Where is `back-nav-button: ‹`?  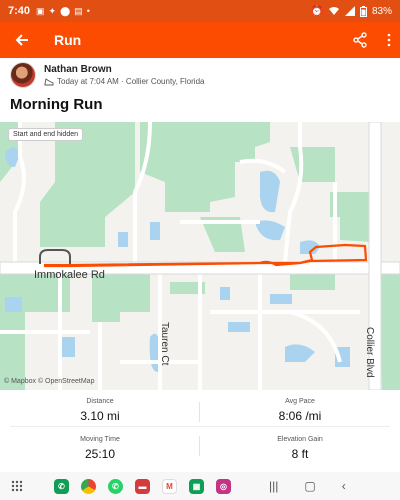 back-nav-button: ‹ is located at coordinates (344, 486).